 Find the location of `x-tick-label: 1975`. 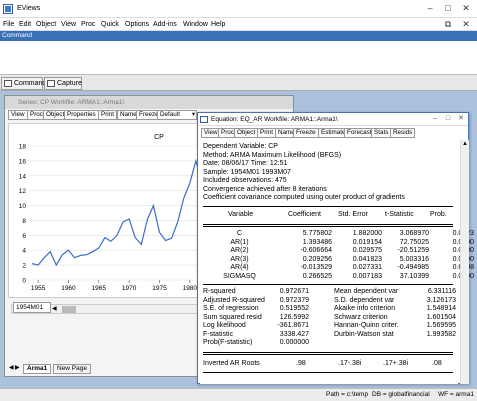

x-tick-label: 1975 is located at coordinates (159, 288).